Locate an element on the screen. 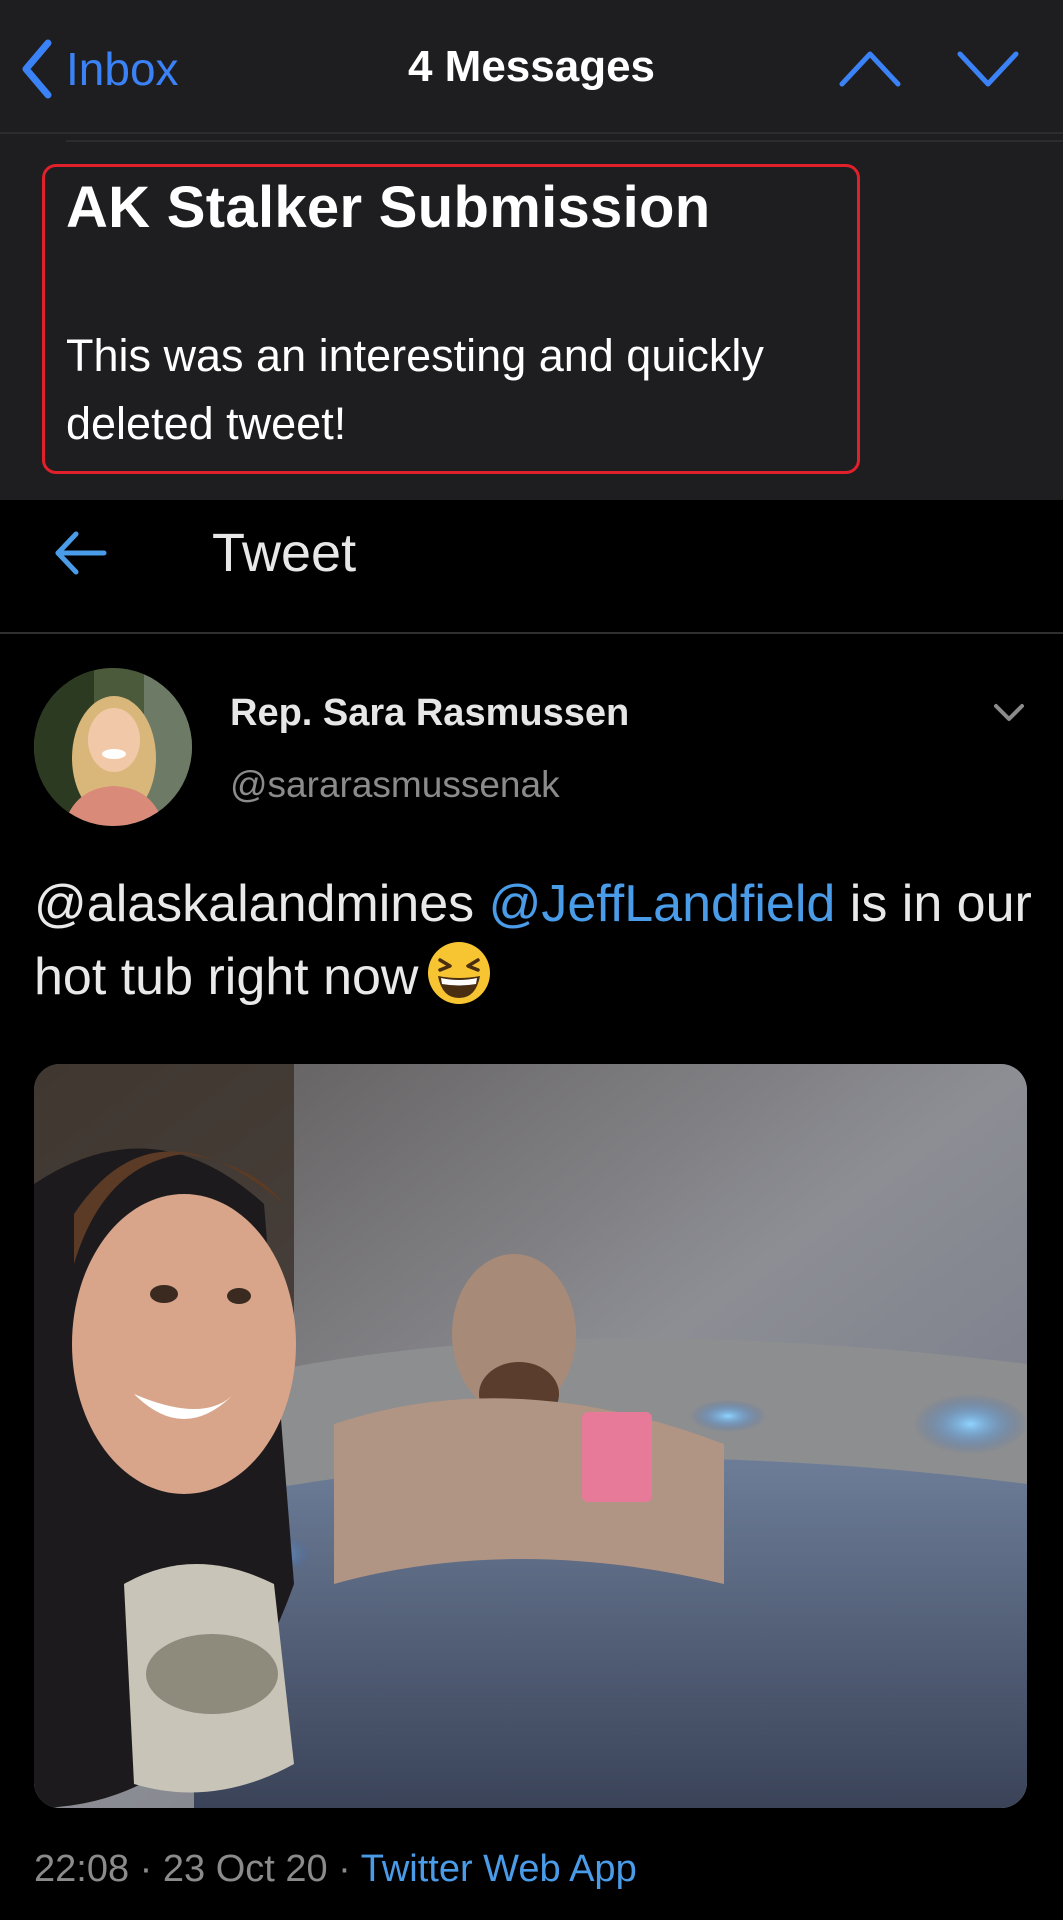 This screenshot has height=1920, width=1063. message-count-title: 4 Messages is located at coordinates (531, 66).